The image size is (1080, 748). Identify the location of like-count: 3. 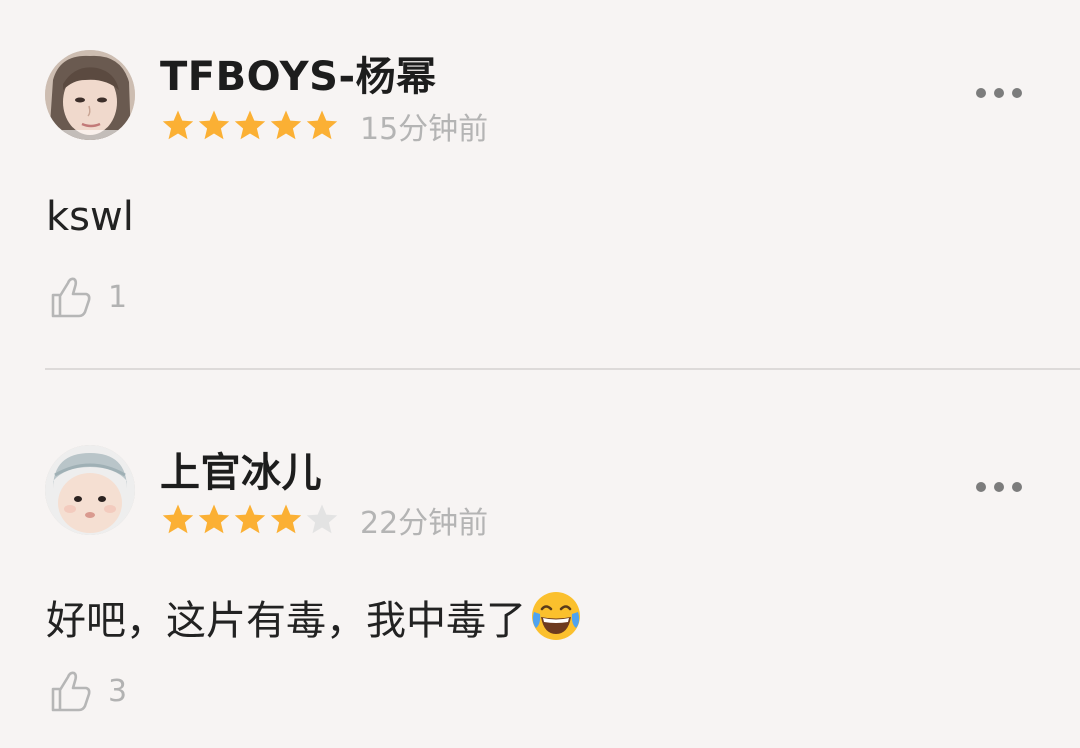
(118, 691).